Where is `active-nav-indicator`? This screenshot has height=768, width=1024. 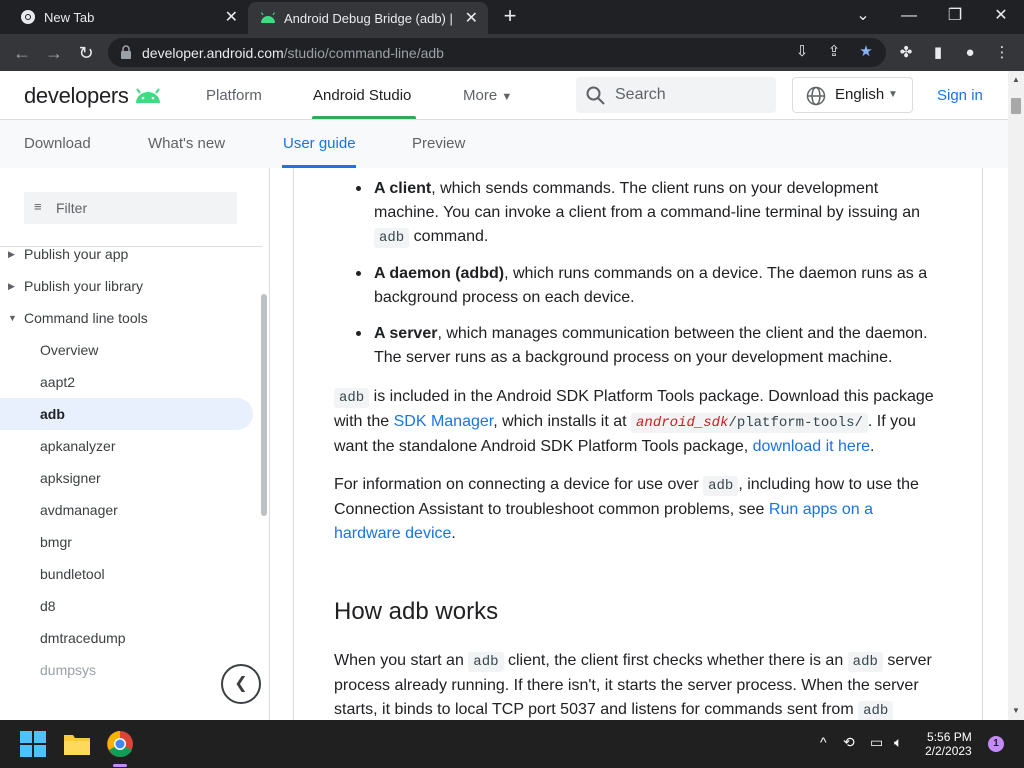 active-nav-indicator is located at coordinates (364, 117).